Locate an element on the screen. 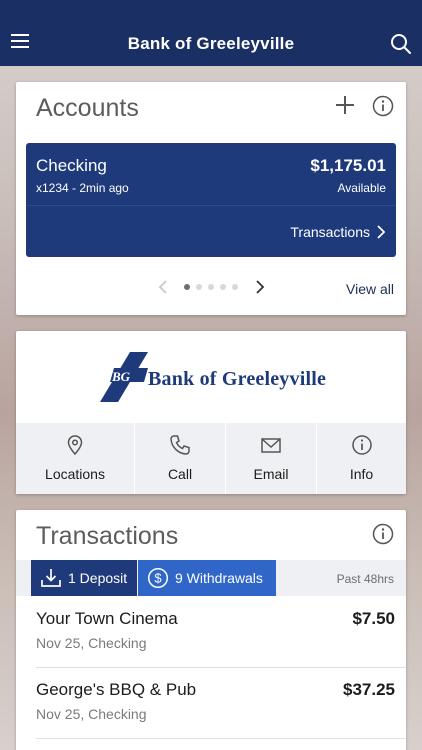 The width and height of the screenshot is (422, 750). account-pager is located at coordinates (213, 288).